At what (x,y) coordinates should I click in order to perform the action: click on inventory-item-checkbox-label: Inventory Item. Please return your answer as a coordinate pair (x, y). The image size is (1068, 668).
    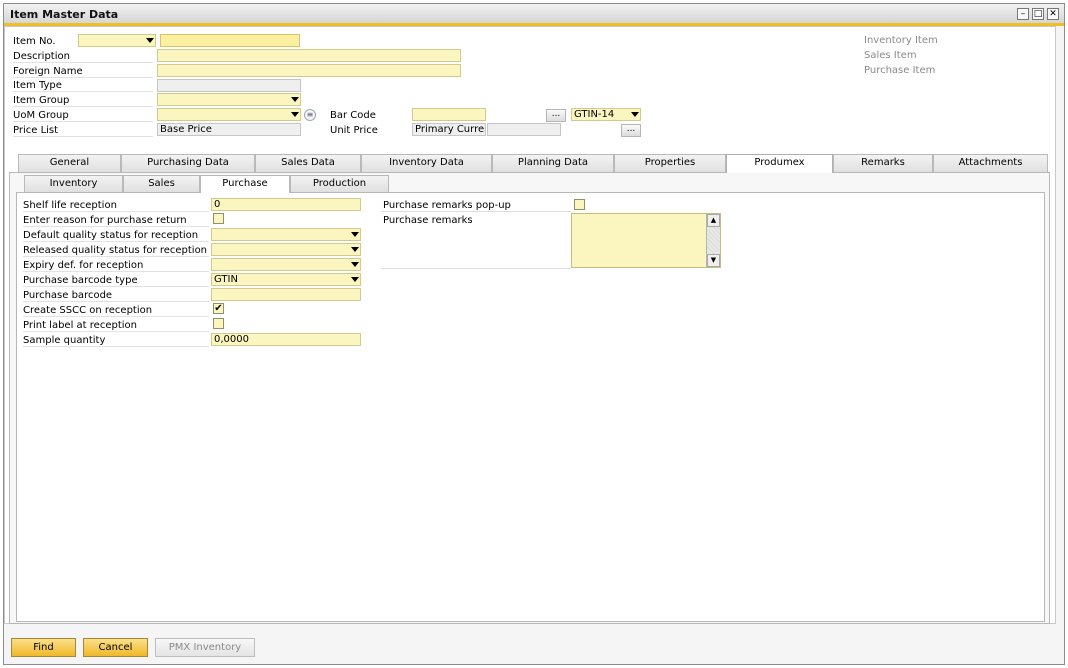
    Looking at the image, I should click on (901, 40).